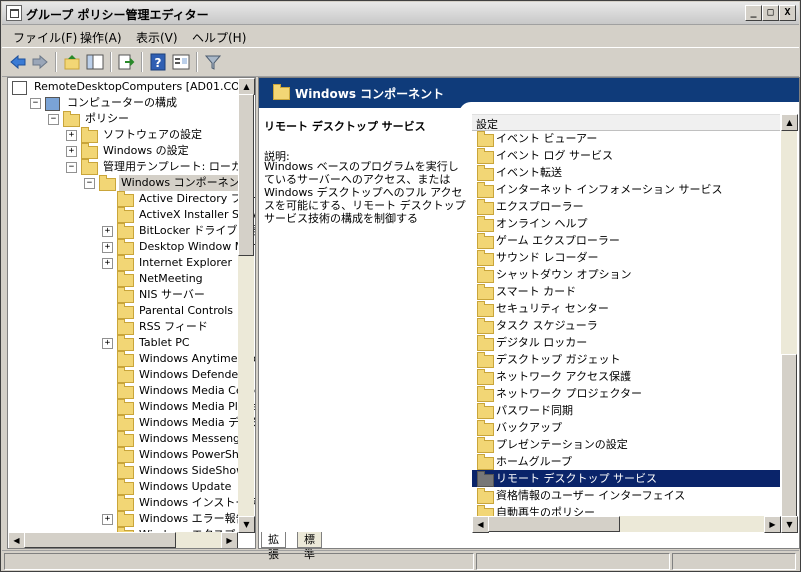 The image size is (801, 572). I want to click on list-item: パスワード同期, so click(626, 410).